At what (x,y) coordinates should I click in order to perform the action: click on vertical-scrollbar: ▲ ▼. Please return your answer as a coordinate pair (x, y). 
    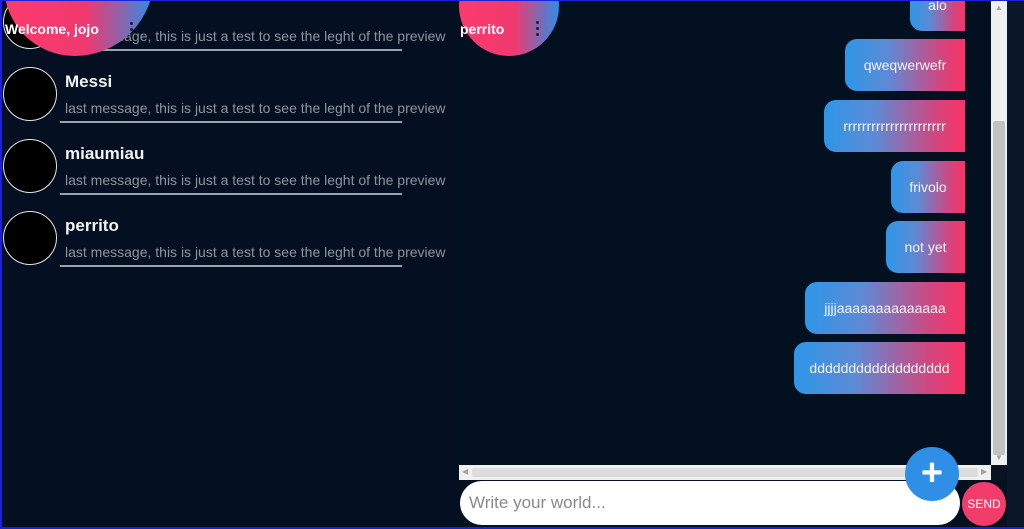
    Looking at the image, I should click on (999, 233).